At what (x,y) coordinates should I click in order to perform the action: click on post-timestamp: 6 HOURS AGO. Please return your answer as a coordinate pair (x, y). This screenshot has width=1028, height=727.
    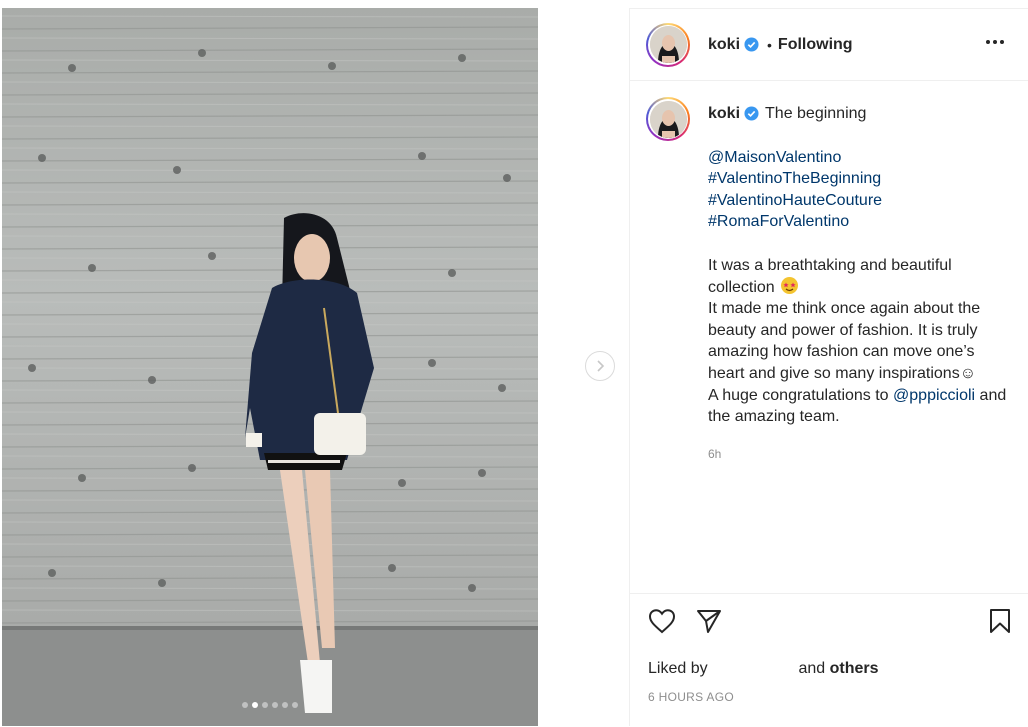
    Looking at the image, I should click on (691, 697).